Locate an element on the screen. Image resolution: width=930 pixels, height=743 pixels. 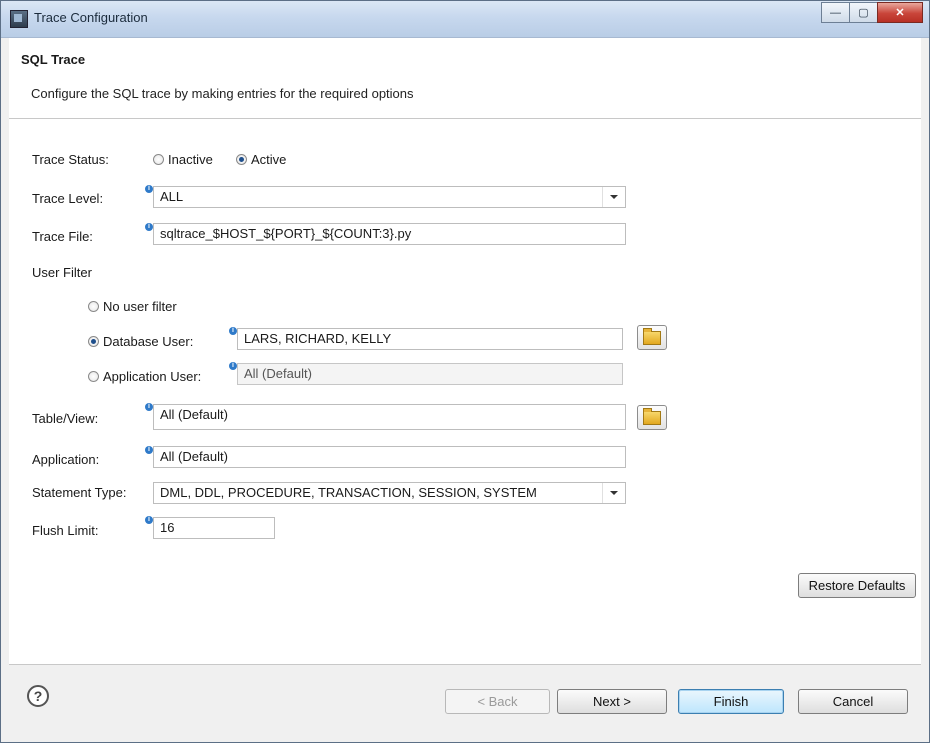
title-bar: Trace Configuration — ▢ ✕ is located at coordinates (465, 19).